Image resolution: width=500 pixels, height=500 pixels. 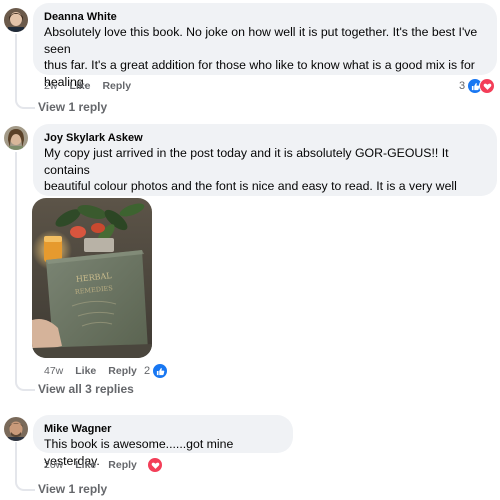 I want to click on comment-timestamp: 2w, so click(x=50, y=86).